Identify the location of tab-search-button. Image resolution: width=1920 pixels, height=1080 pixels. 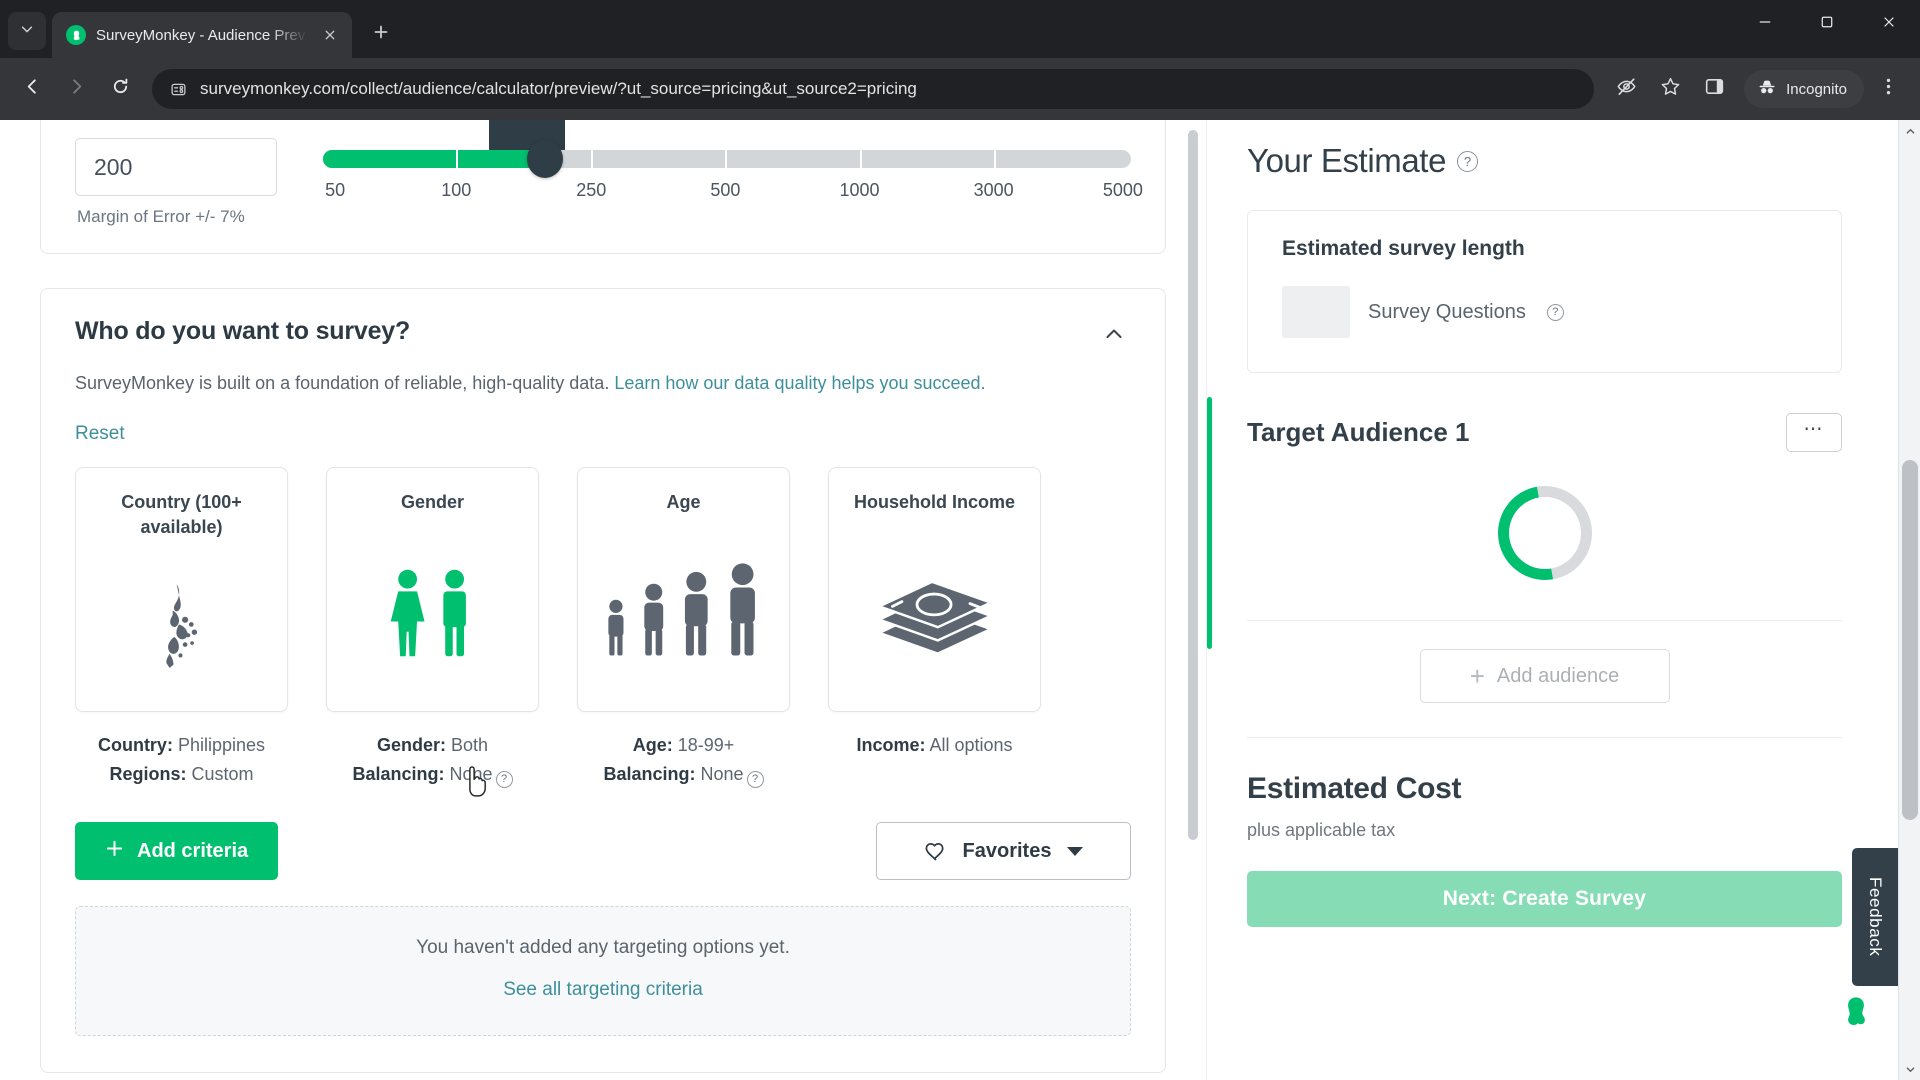
(27, 31).